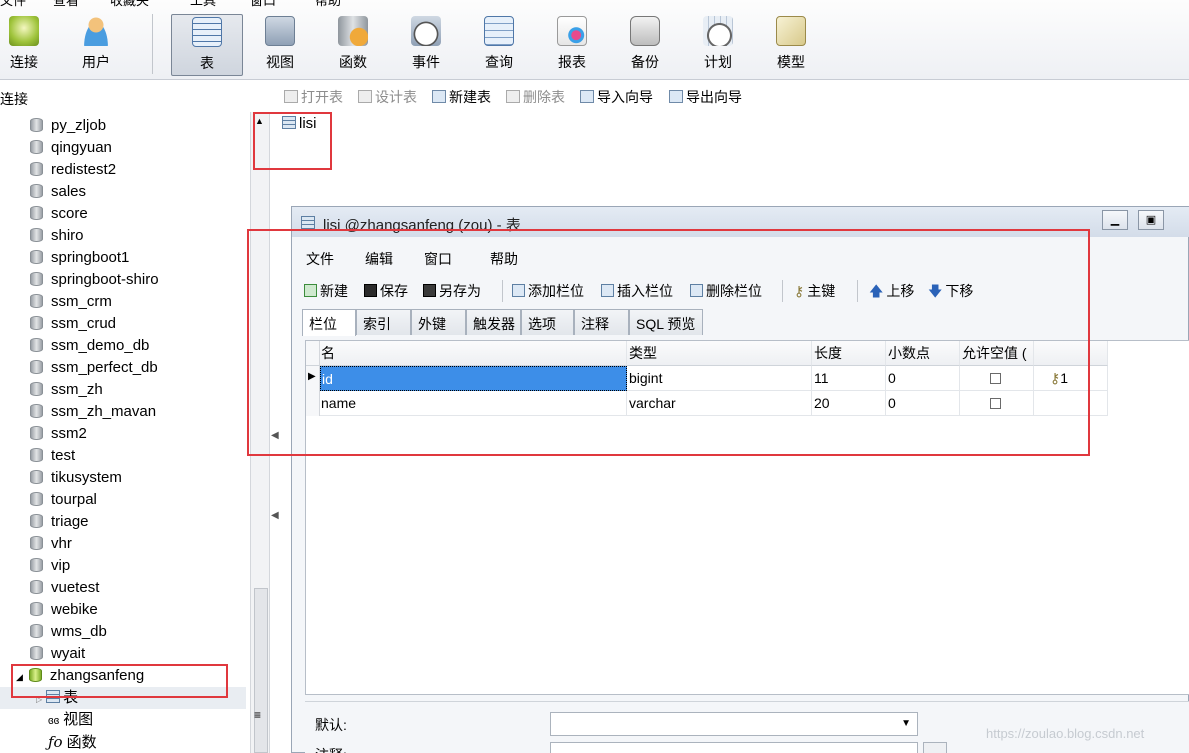 Image resolution: width=1189 pixels, height=753 pixels. I want to click on tree-scrollbar: ▲ ≡, so click(260, 432).